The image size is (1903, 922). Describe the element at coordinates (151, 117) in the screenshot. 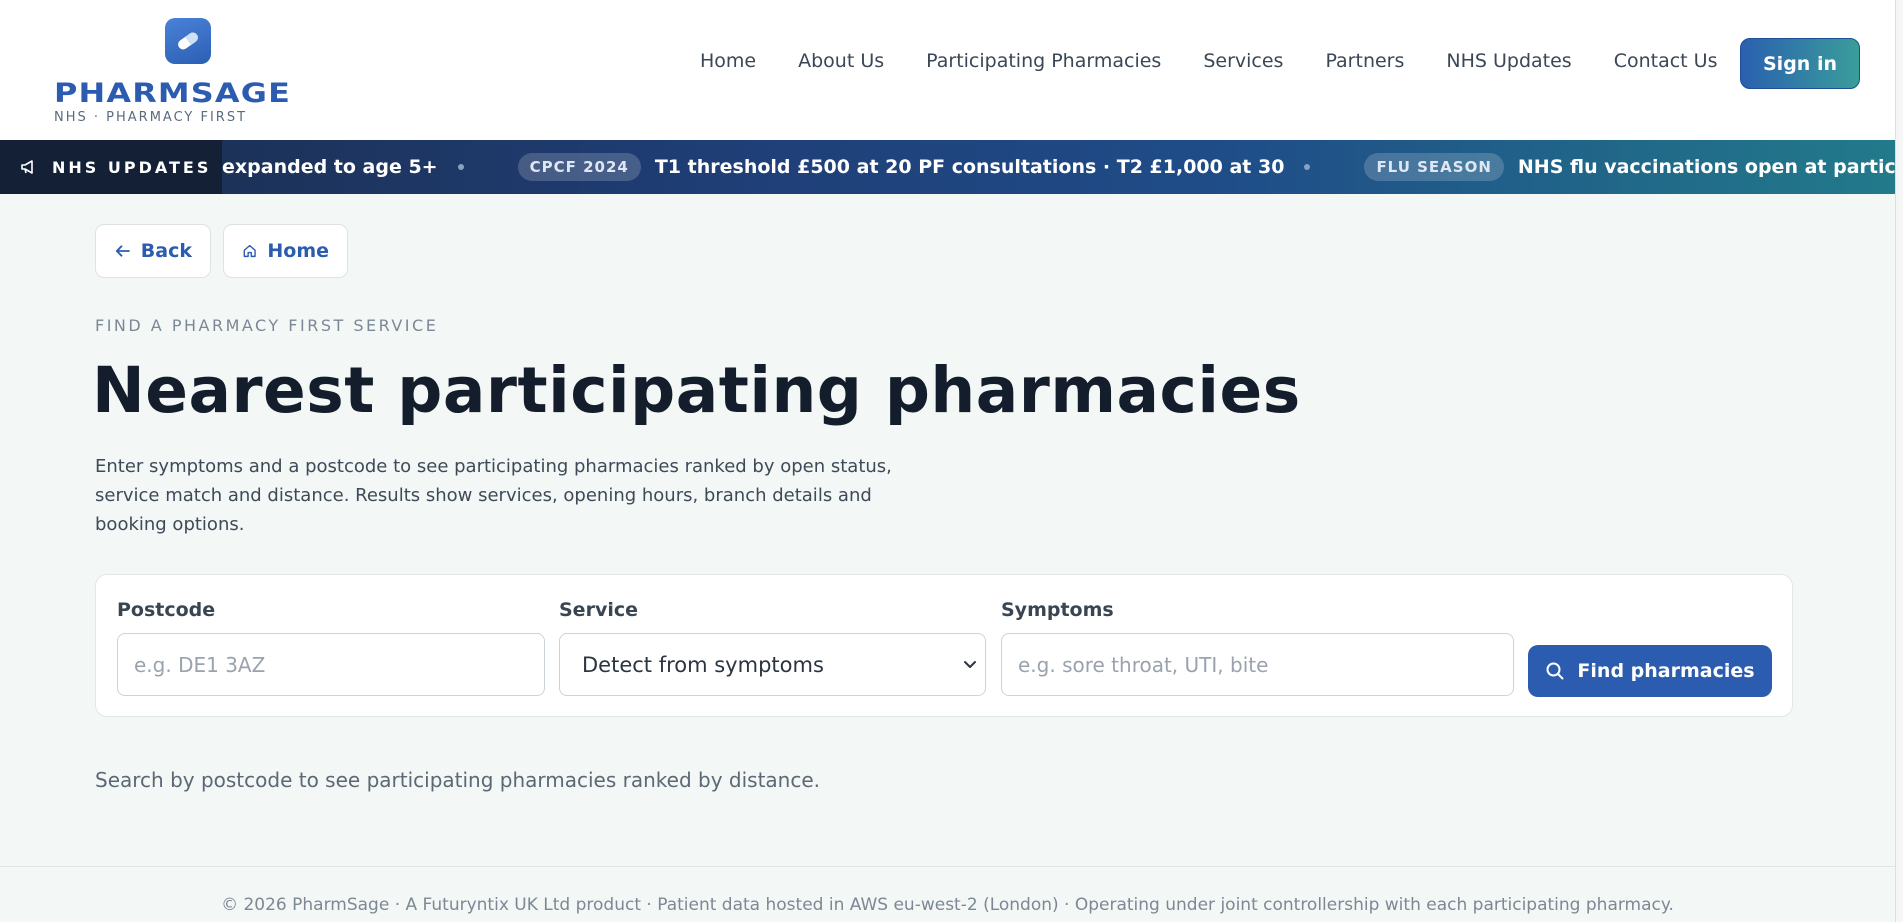

I see `brand-tagline: NHS · PHARMACY FIRST` at that location.